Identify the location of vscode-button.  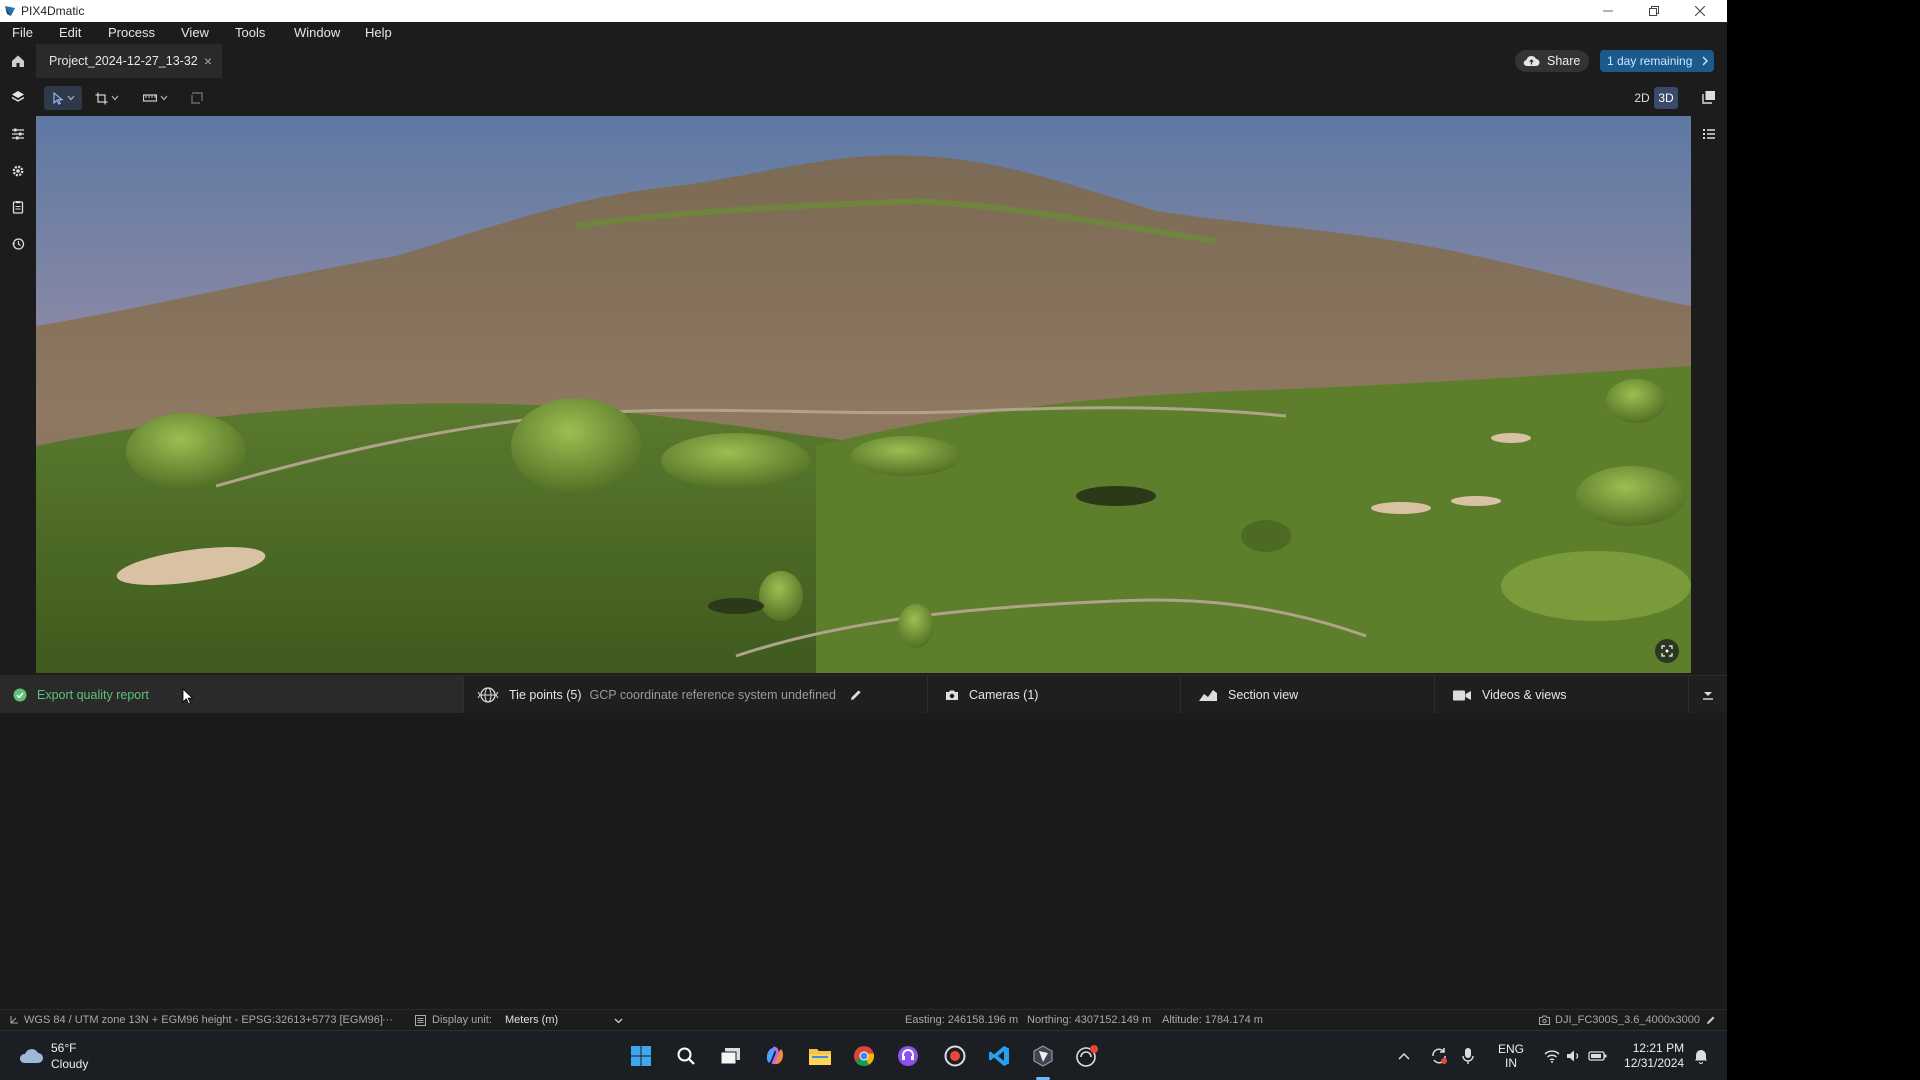
(999, 1056).